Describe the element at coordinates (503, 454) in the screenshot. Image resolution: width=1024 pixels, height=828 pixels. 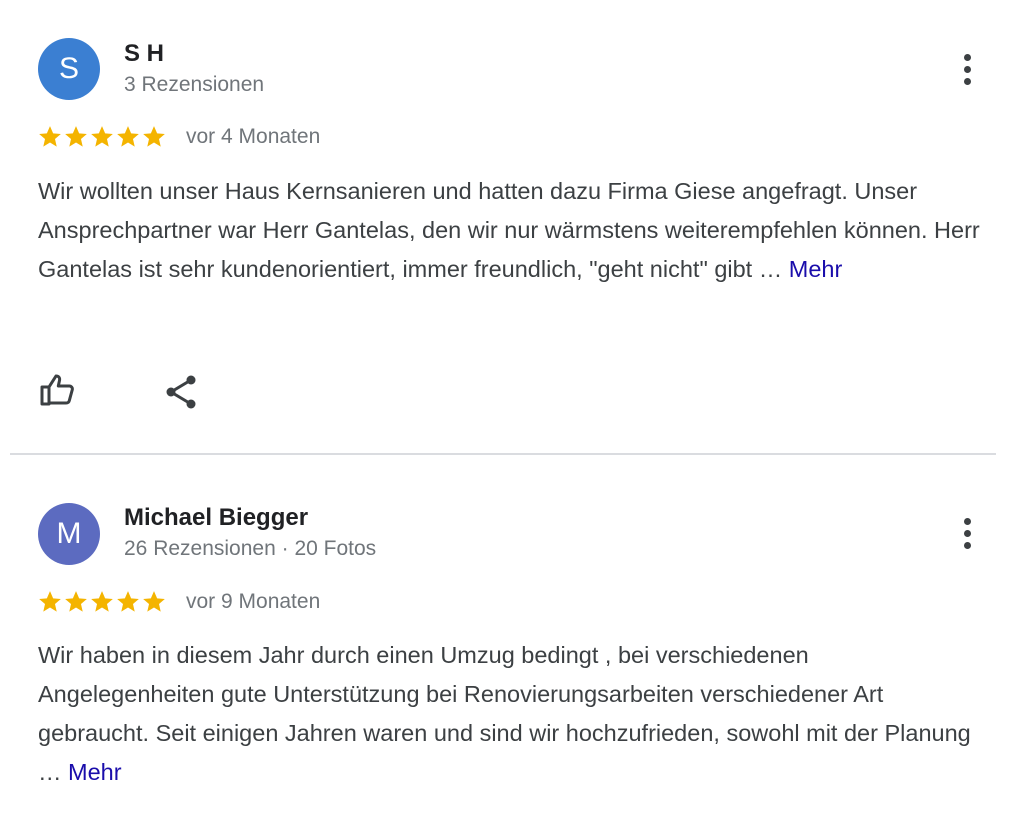
I see `divider` at that location.